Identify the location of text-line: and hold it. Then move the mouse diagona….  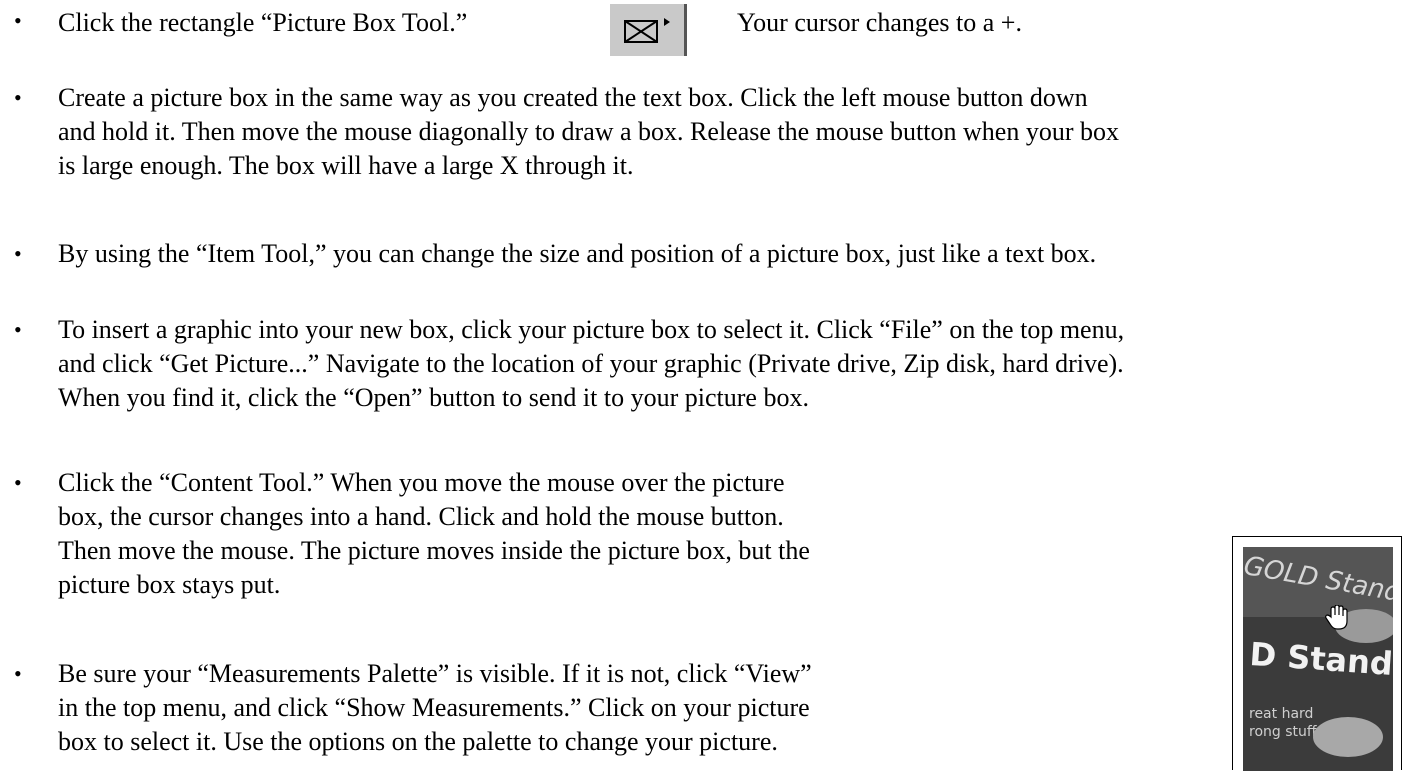
(588, 131).